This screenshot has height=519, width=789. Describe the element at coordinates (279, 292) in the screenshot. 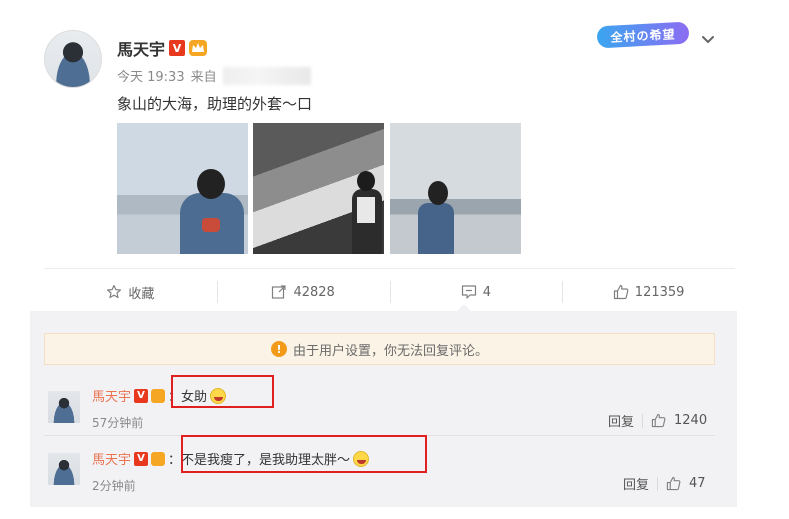

I see `repost-icon` at that location.